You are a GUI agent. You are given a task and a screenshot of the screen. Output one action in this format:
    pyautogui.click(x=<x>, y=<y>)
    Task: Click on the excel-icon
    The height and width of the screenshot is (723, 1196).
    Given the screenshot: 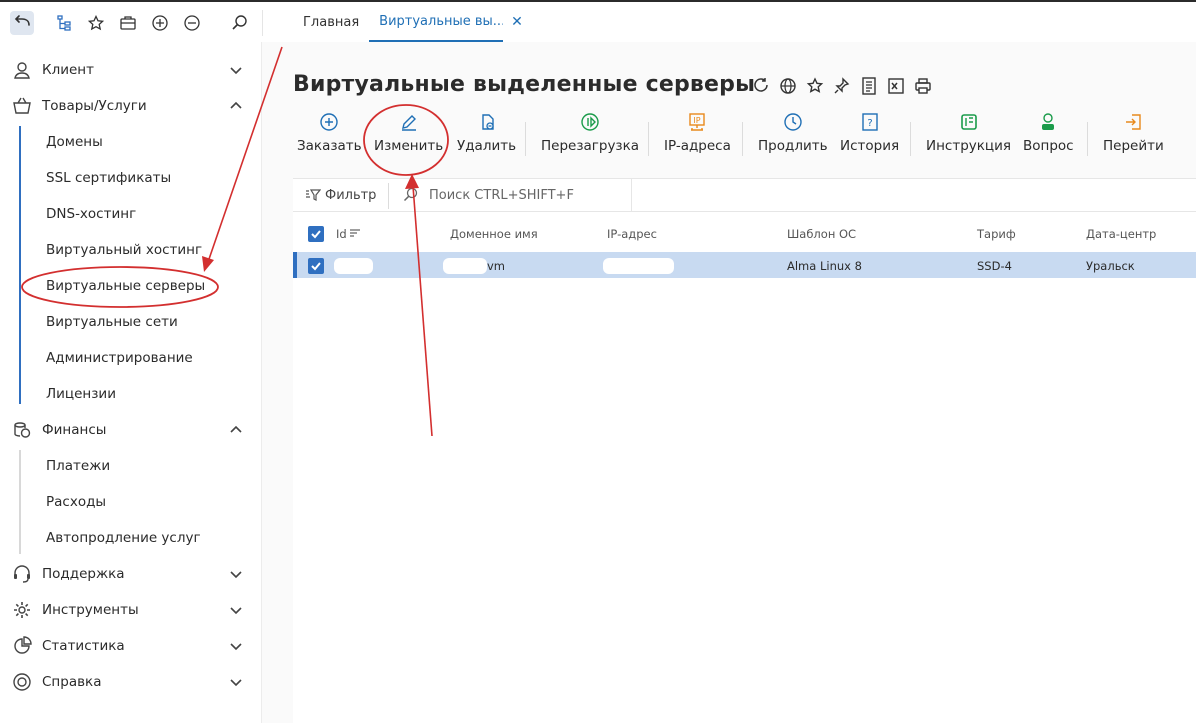 What is the action you would take?
    pyautogui.click(x=896, y=86)
    